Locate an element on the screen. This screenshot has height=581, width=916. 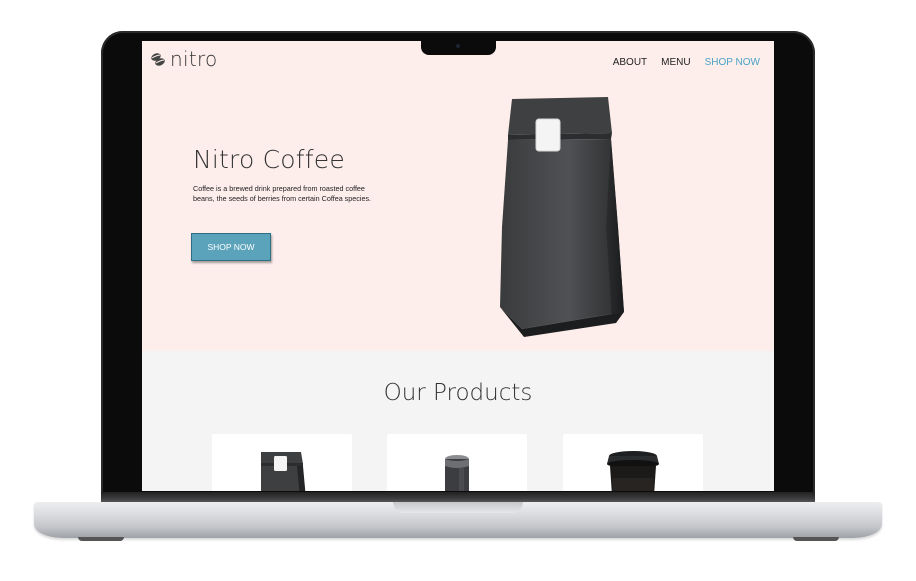
camera-icon is located at coordinates (458, 46).